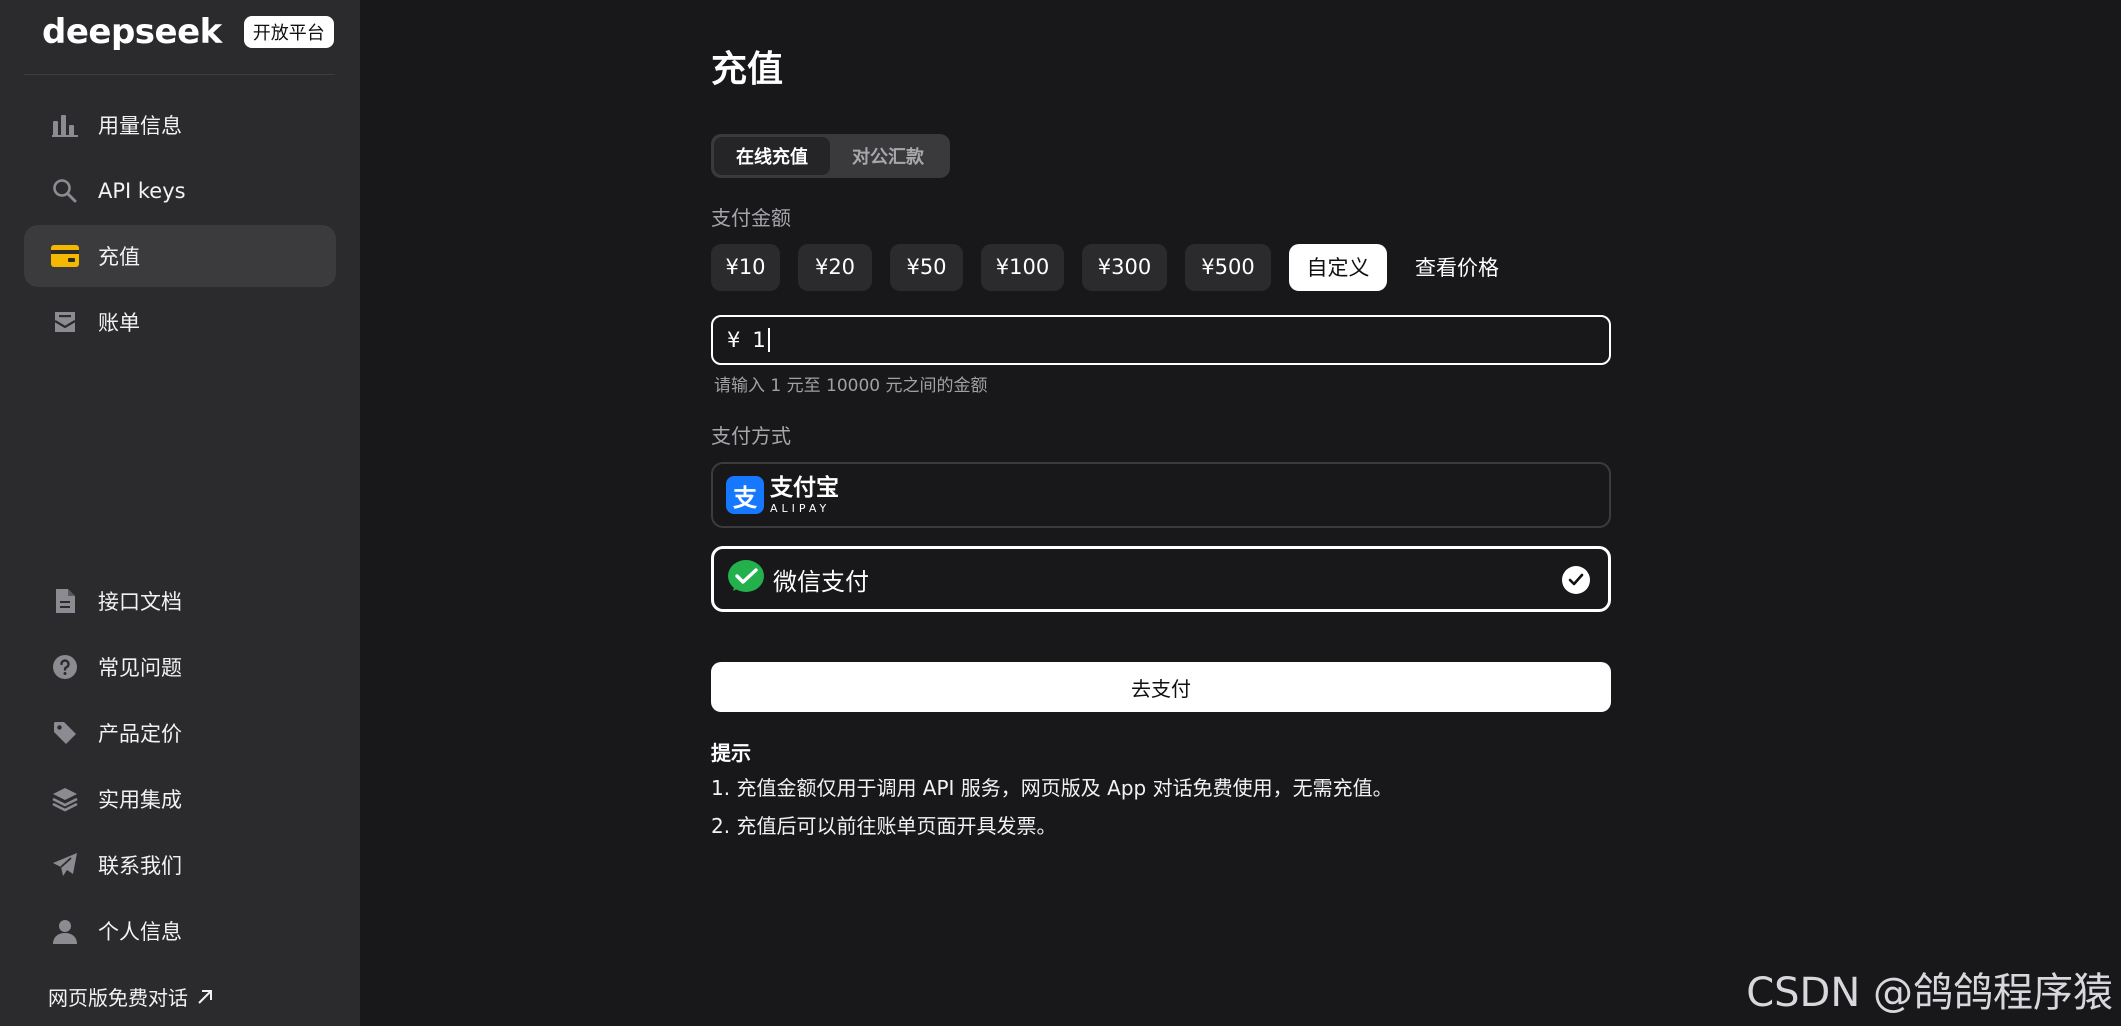  What do you see at coordinates (65, 191) in the screenshot?
I see `search-key-icon` at bounding box center [65, 191].